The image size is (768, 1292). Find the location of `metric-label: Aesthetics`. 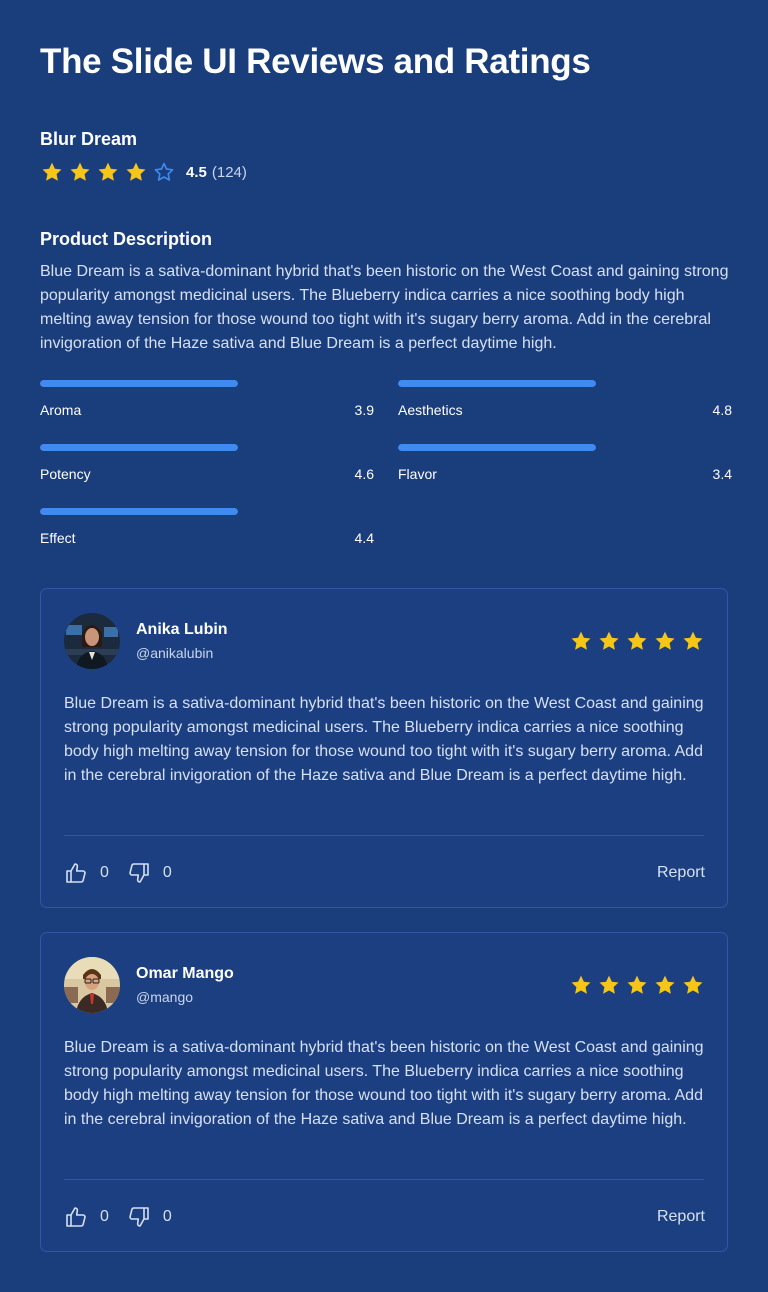

metric-label: Aesthetics is located at coordinates (430, 410).